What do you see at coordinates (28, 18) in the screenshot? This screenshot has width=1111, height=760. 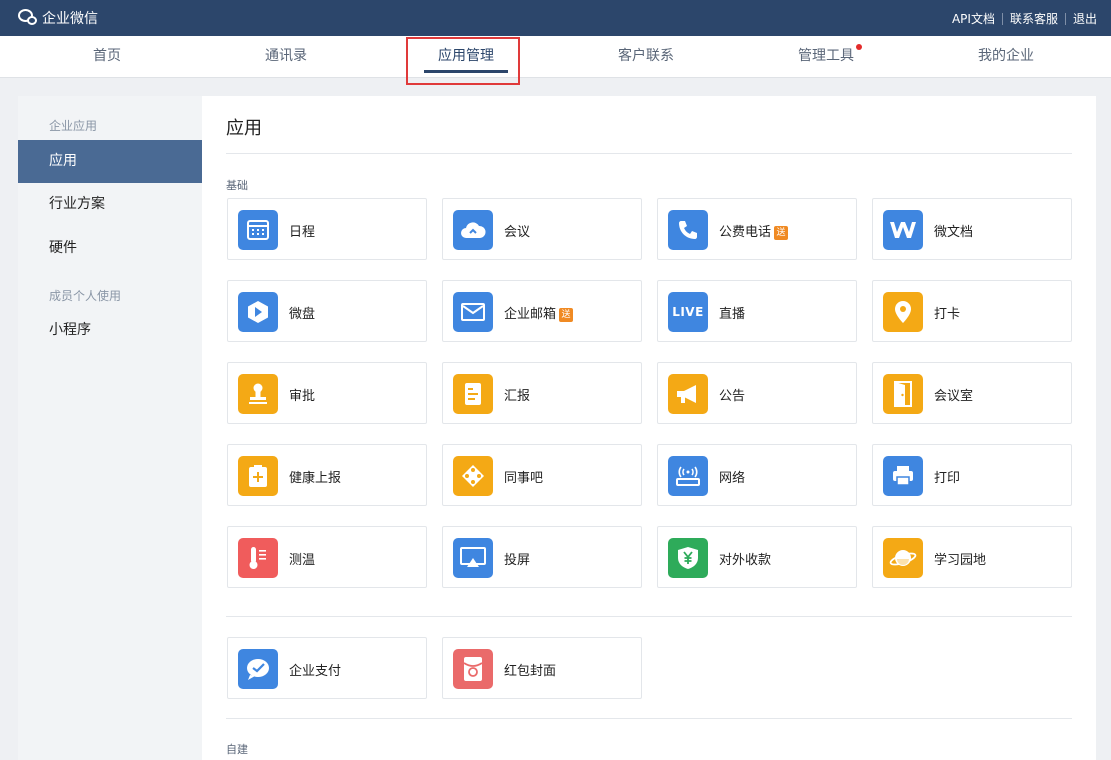 I see `wecom-logo-icon` at bounding box center [28, 18].